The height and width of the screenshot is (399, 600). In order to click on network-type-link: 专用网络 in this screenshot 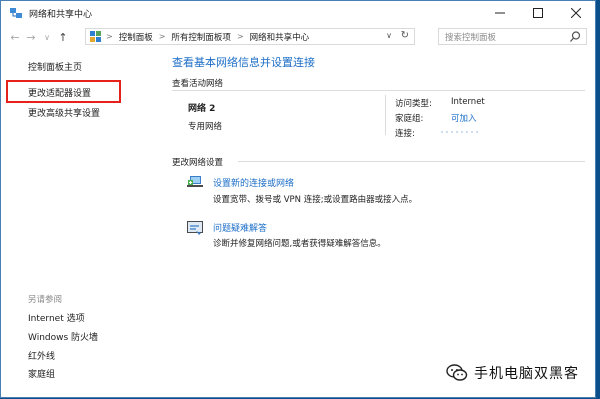, I will do `click(205, 127)`.